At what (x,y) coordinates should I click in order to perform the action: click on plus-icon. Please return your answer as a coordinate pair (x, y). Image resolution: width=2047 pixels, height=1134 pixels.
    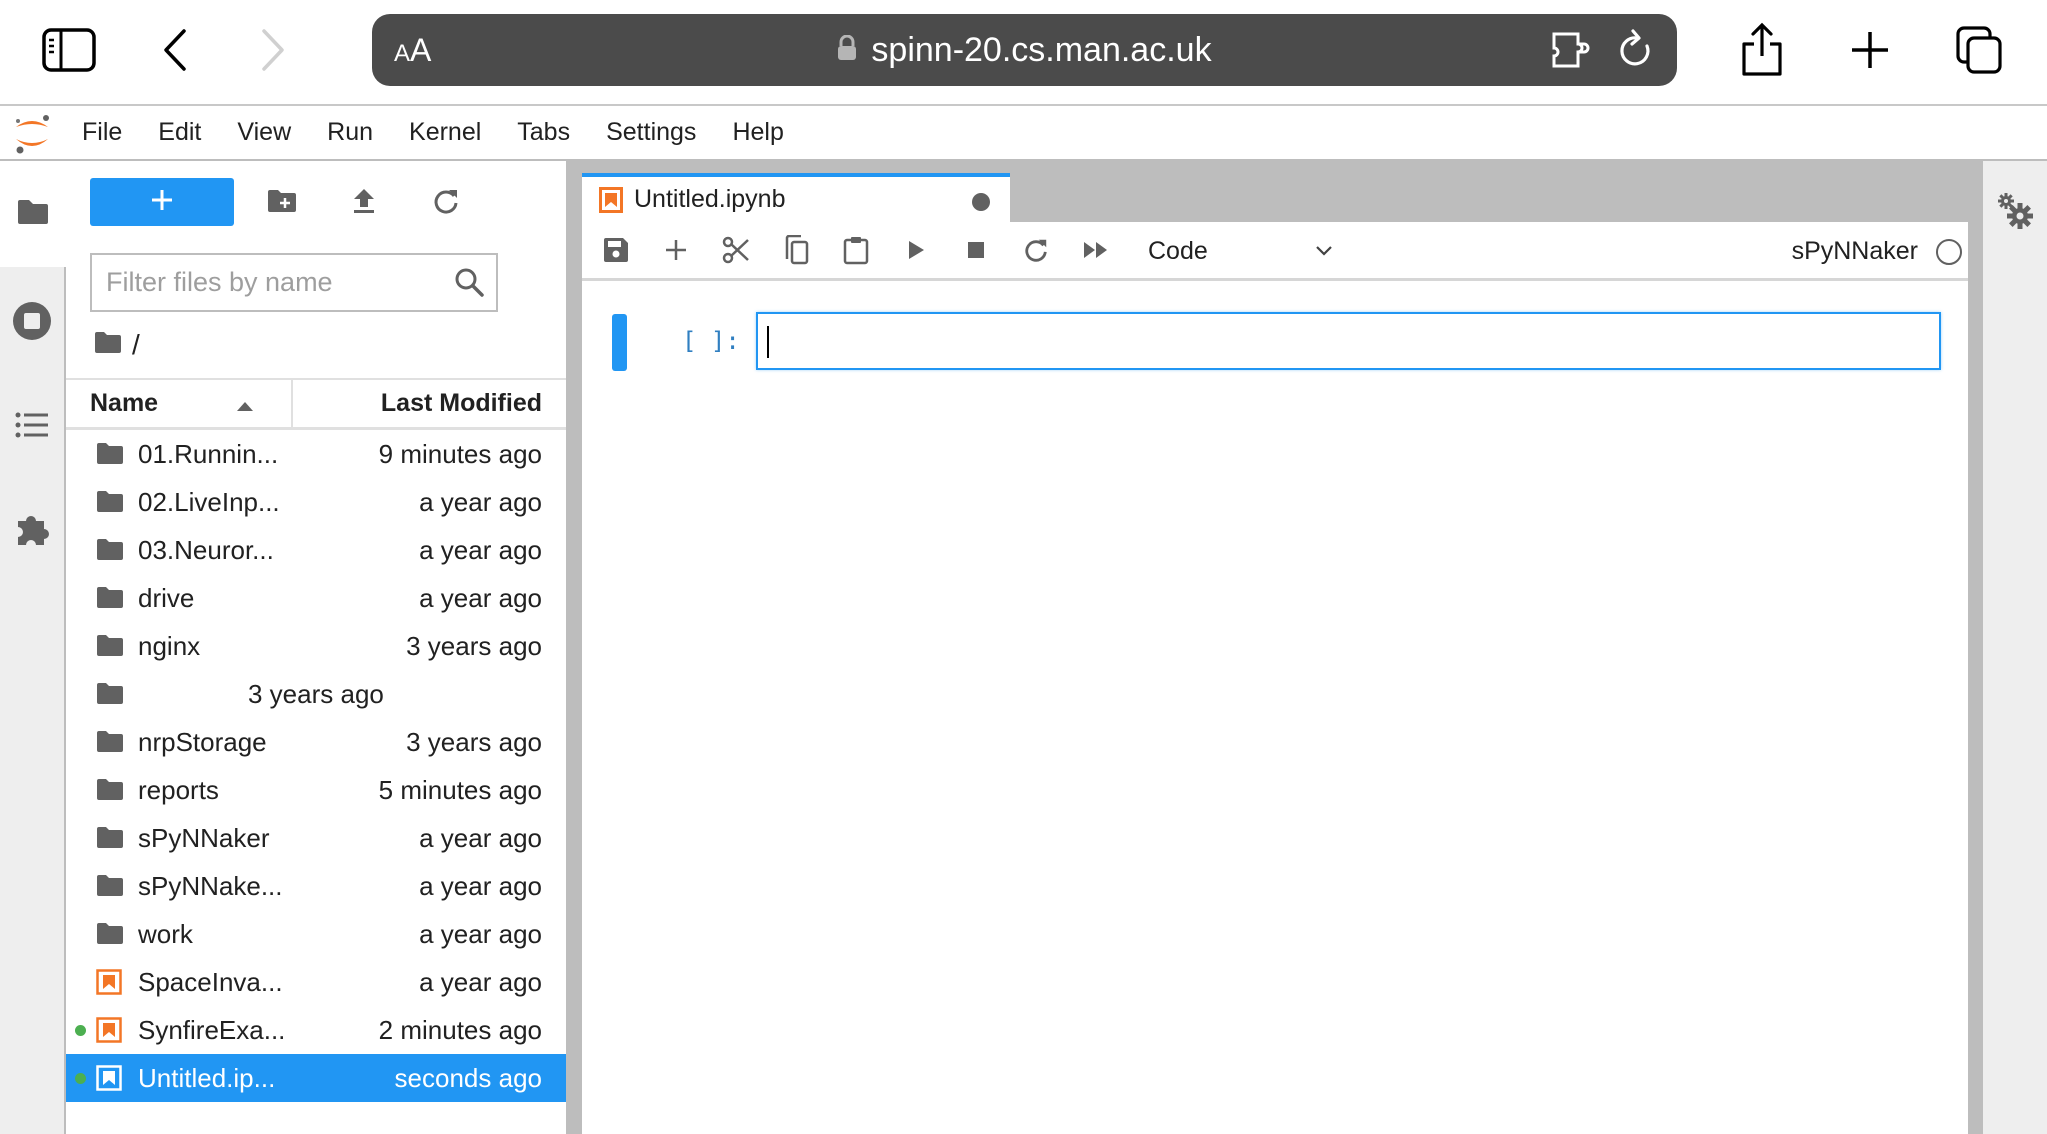
    Looking at the image, I should click on (676, 252).